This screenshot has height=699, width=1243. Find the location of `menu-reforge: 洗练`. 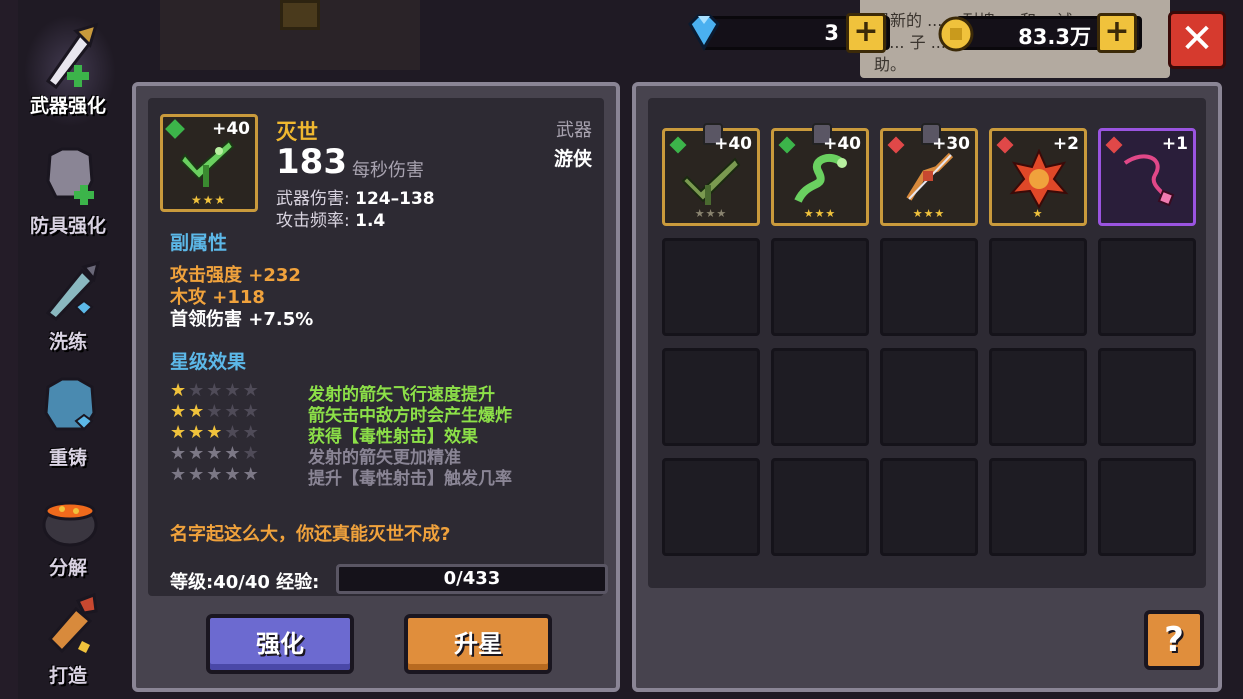

menu-reforge: 洗练 is located at coordinates (68, 305).